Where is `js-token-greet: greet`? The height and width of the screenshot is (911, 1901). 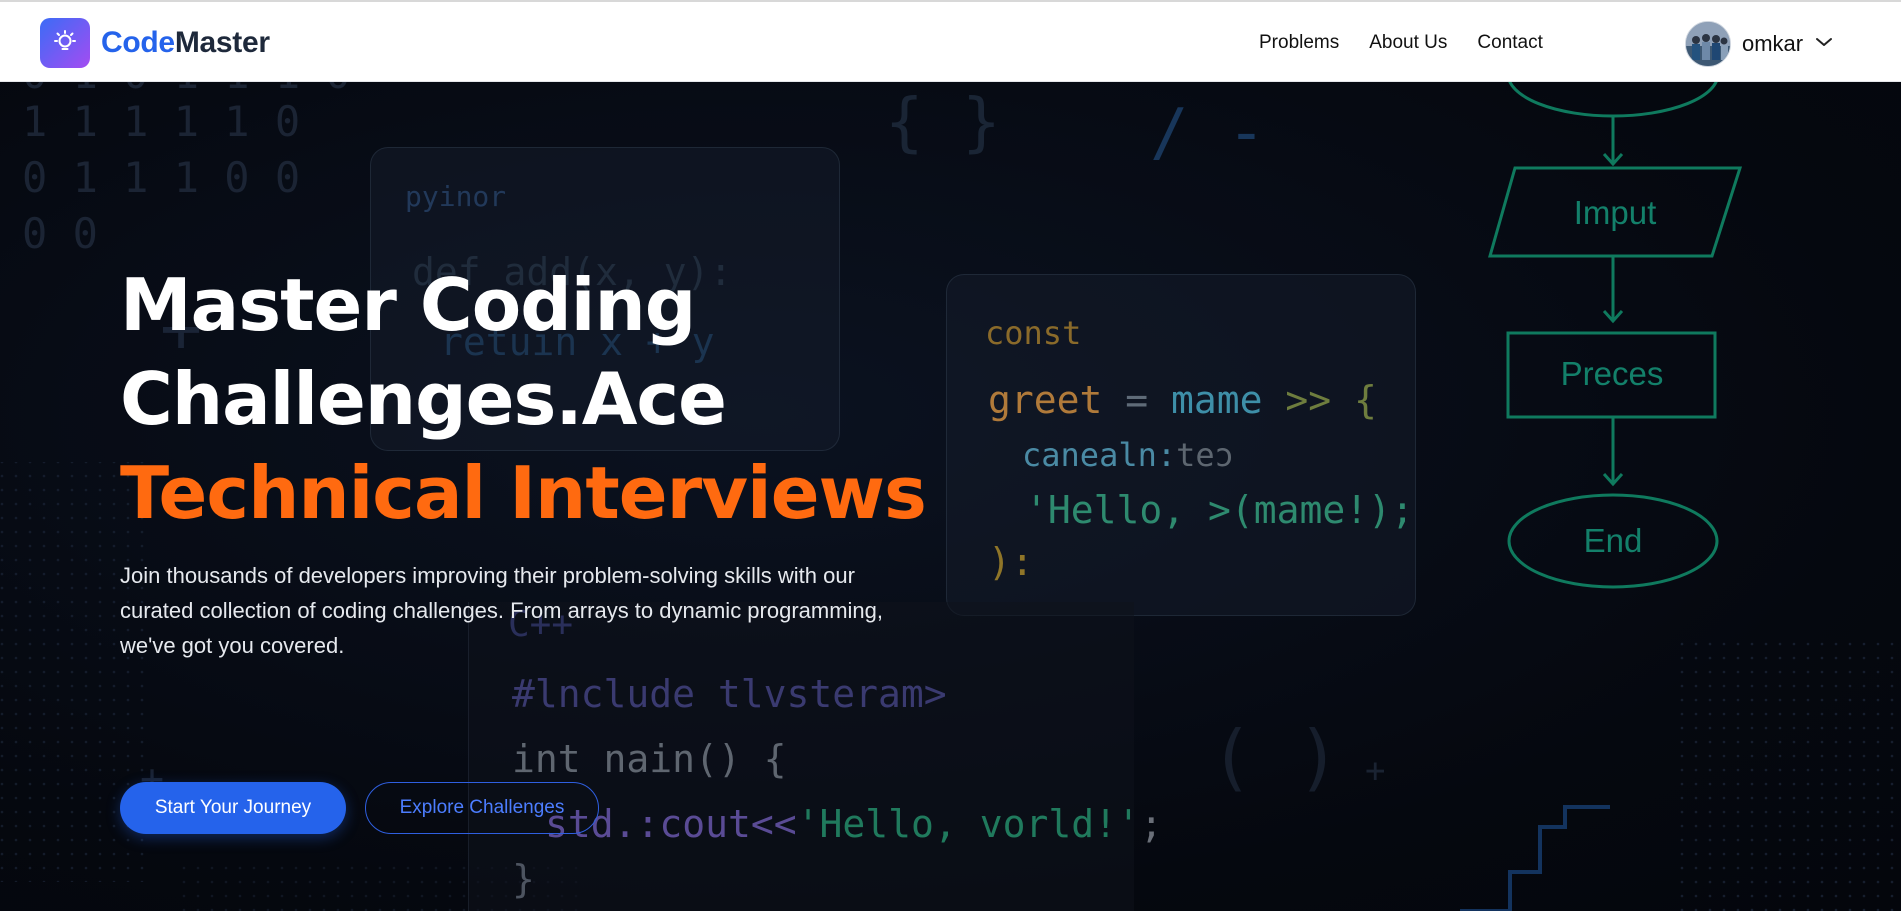 js-token-greet: greet is located at coordinates (1045, 400).